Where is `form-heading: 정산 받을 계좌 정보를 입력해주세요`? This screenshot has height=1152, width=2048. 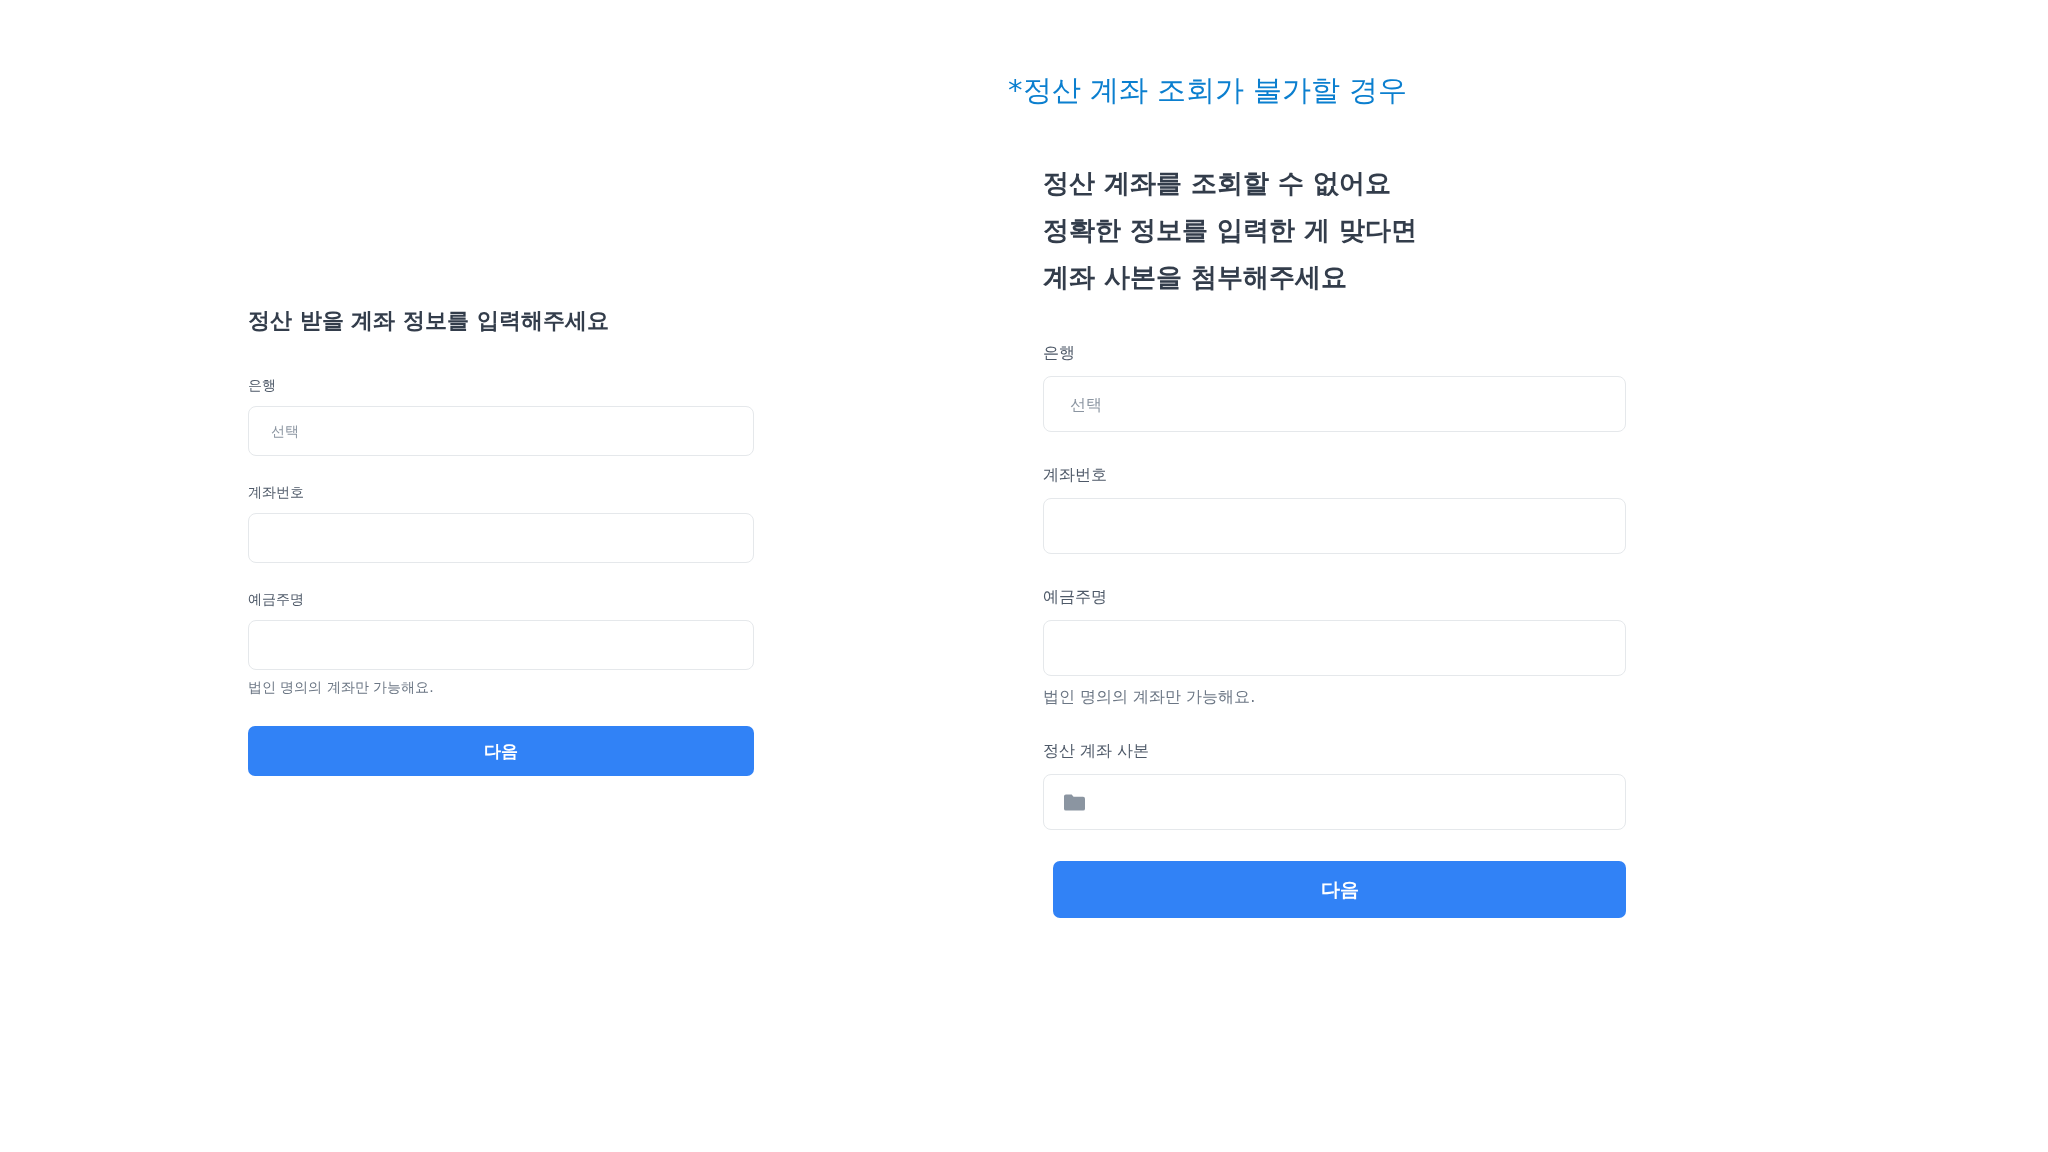
form-heading: 정산 받을 계좌 정보를 입력해주세요 is located at coordinates (428, 321).